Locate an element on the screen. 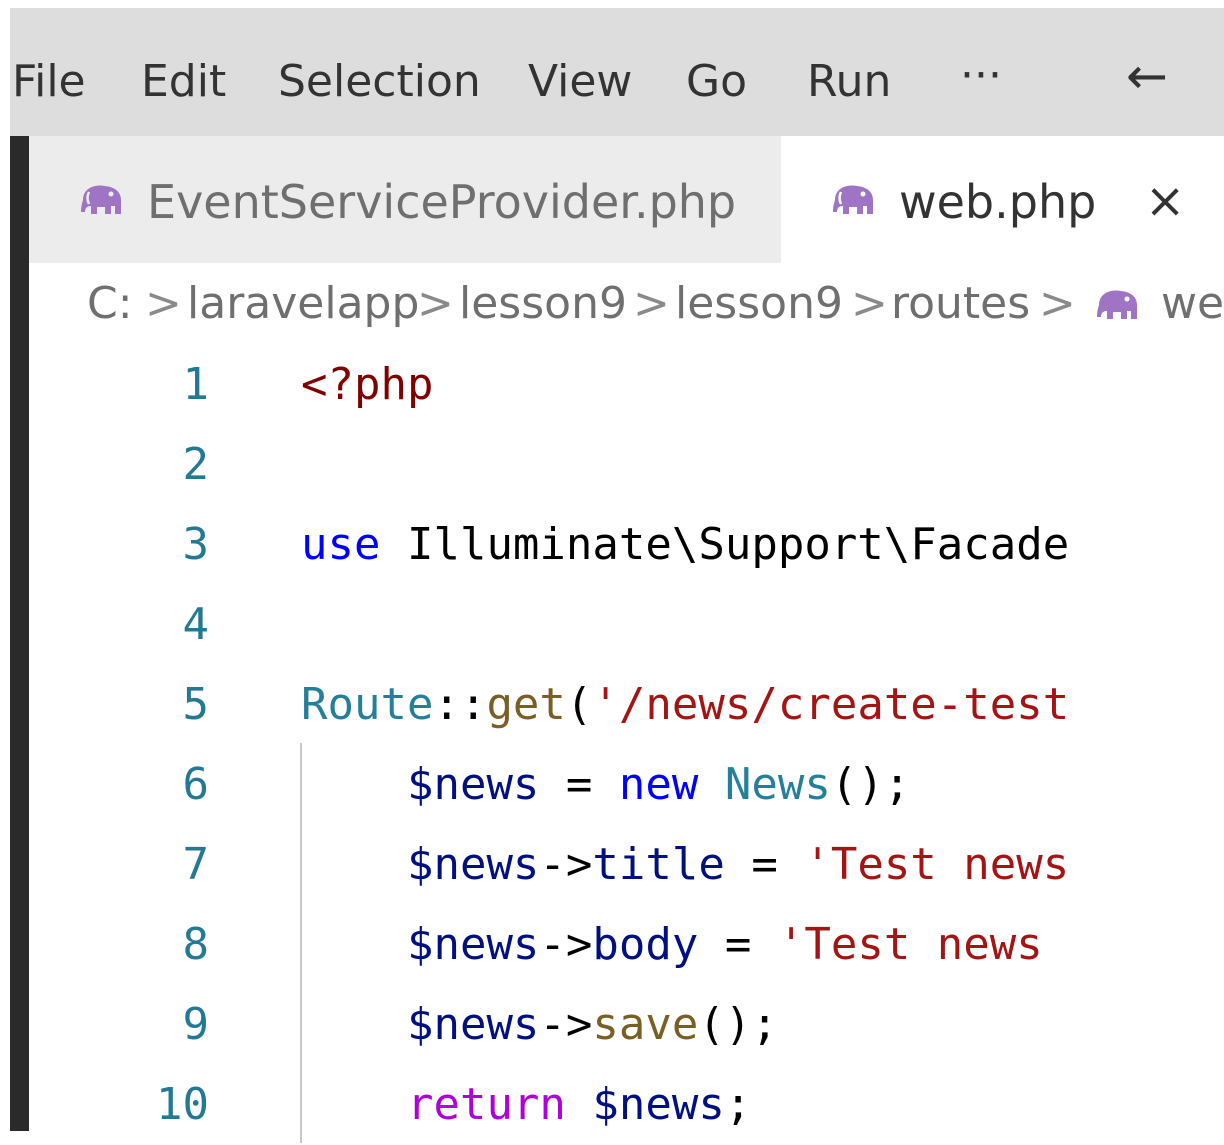  line-number: 1 is located at coordinates (196, 384).